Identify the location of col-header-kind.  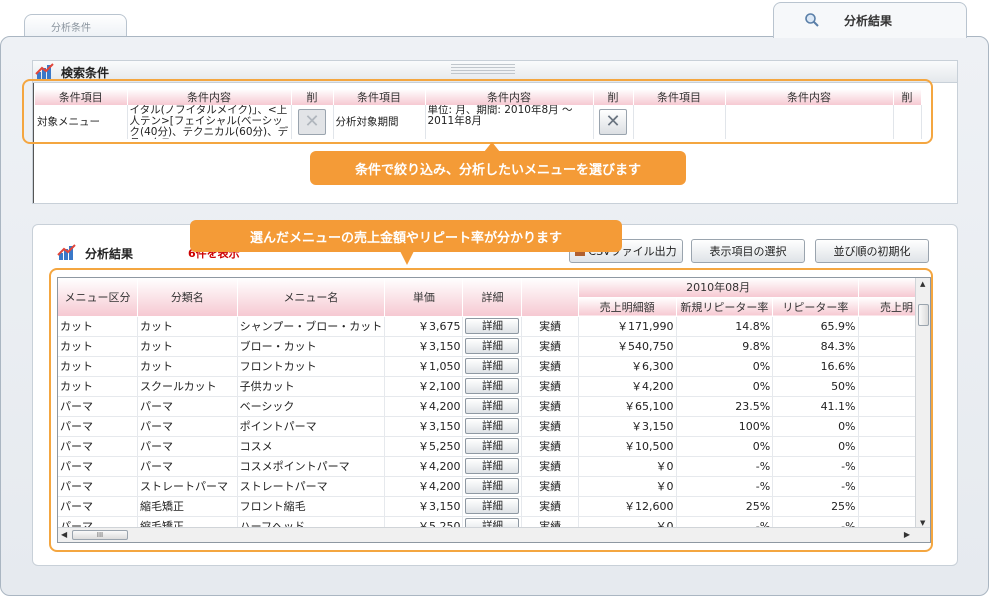
(550, 297).